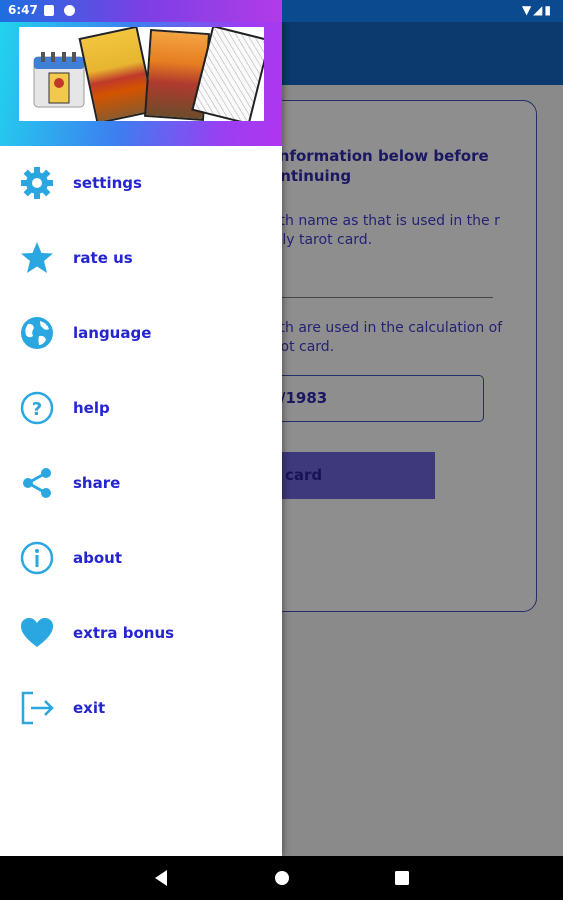 The height and width of the screenshot is (900, 563). I want to click on sync-icon, so click(69, 10).